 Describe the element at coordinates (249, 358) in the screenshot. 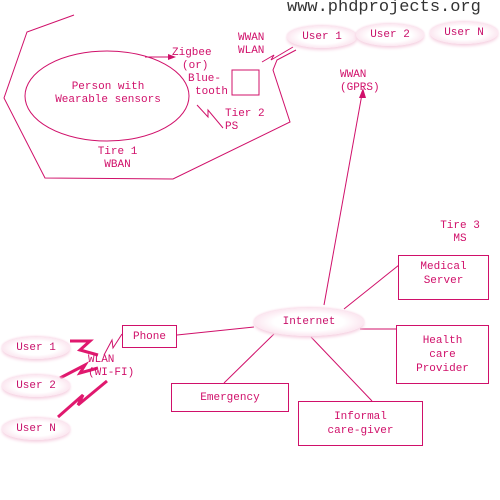

I see `internet-emergency-link` at that location.